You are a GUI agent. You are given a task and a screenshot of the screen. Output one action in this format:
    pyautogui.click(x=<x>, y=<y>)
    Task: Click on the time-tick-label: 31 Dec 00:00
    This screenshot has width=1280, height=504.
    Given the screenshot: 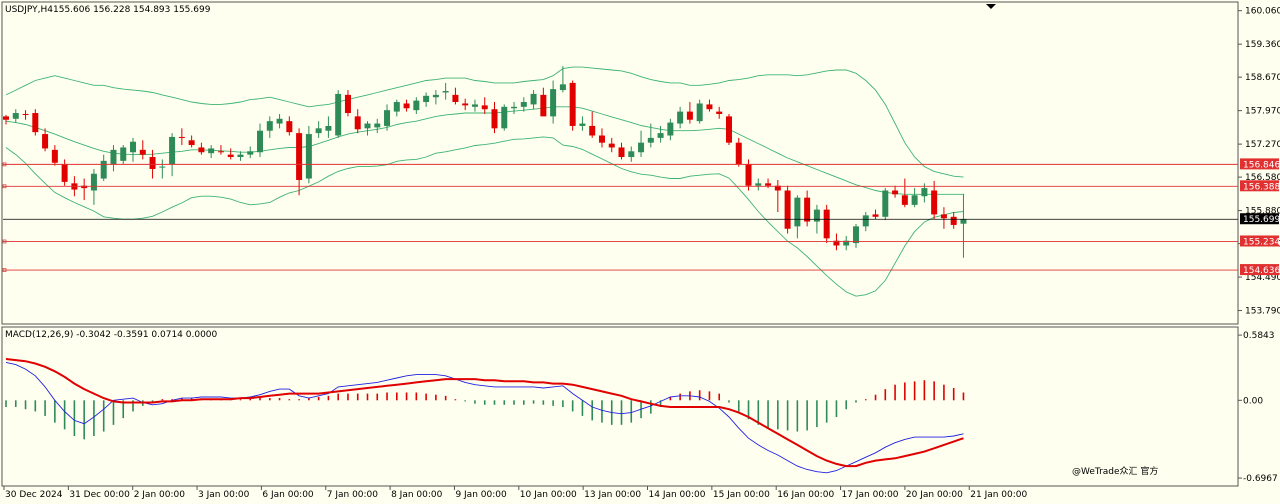 What is the action you would take?
    pyautogui.click(x=99, y=495)
    